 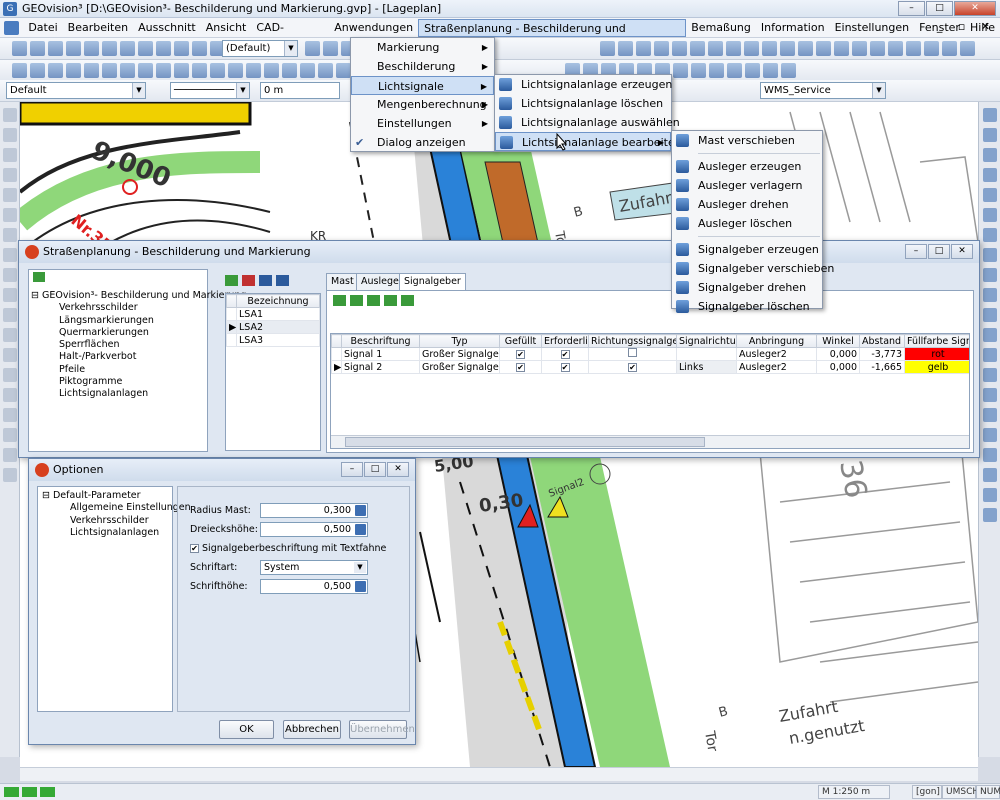 I want to click on linestyle-combo: ────────── ▼, so click(x=210, y=90).